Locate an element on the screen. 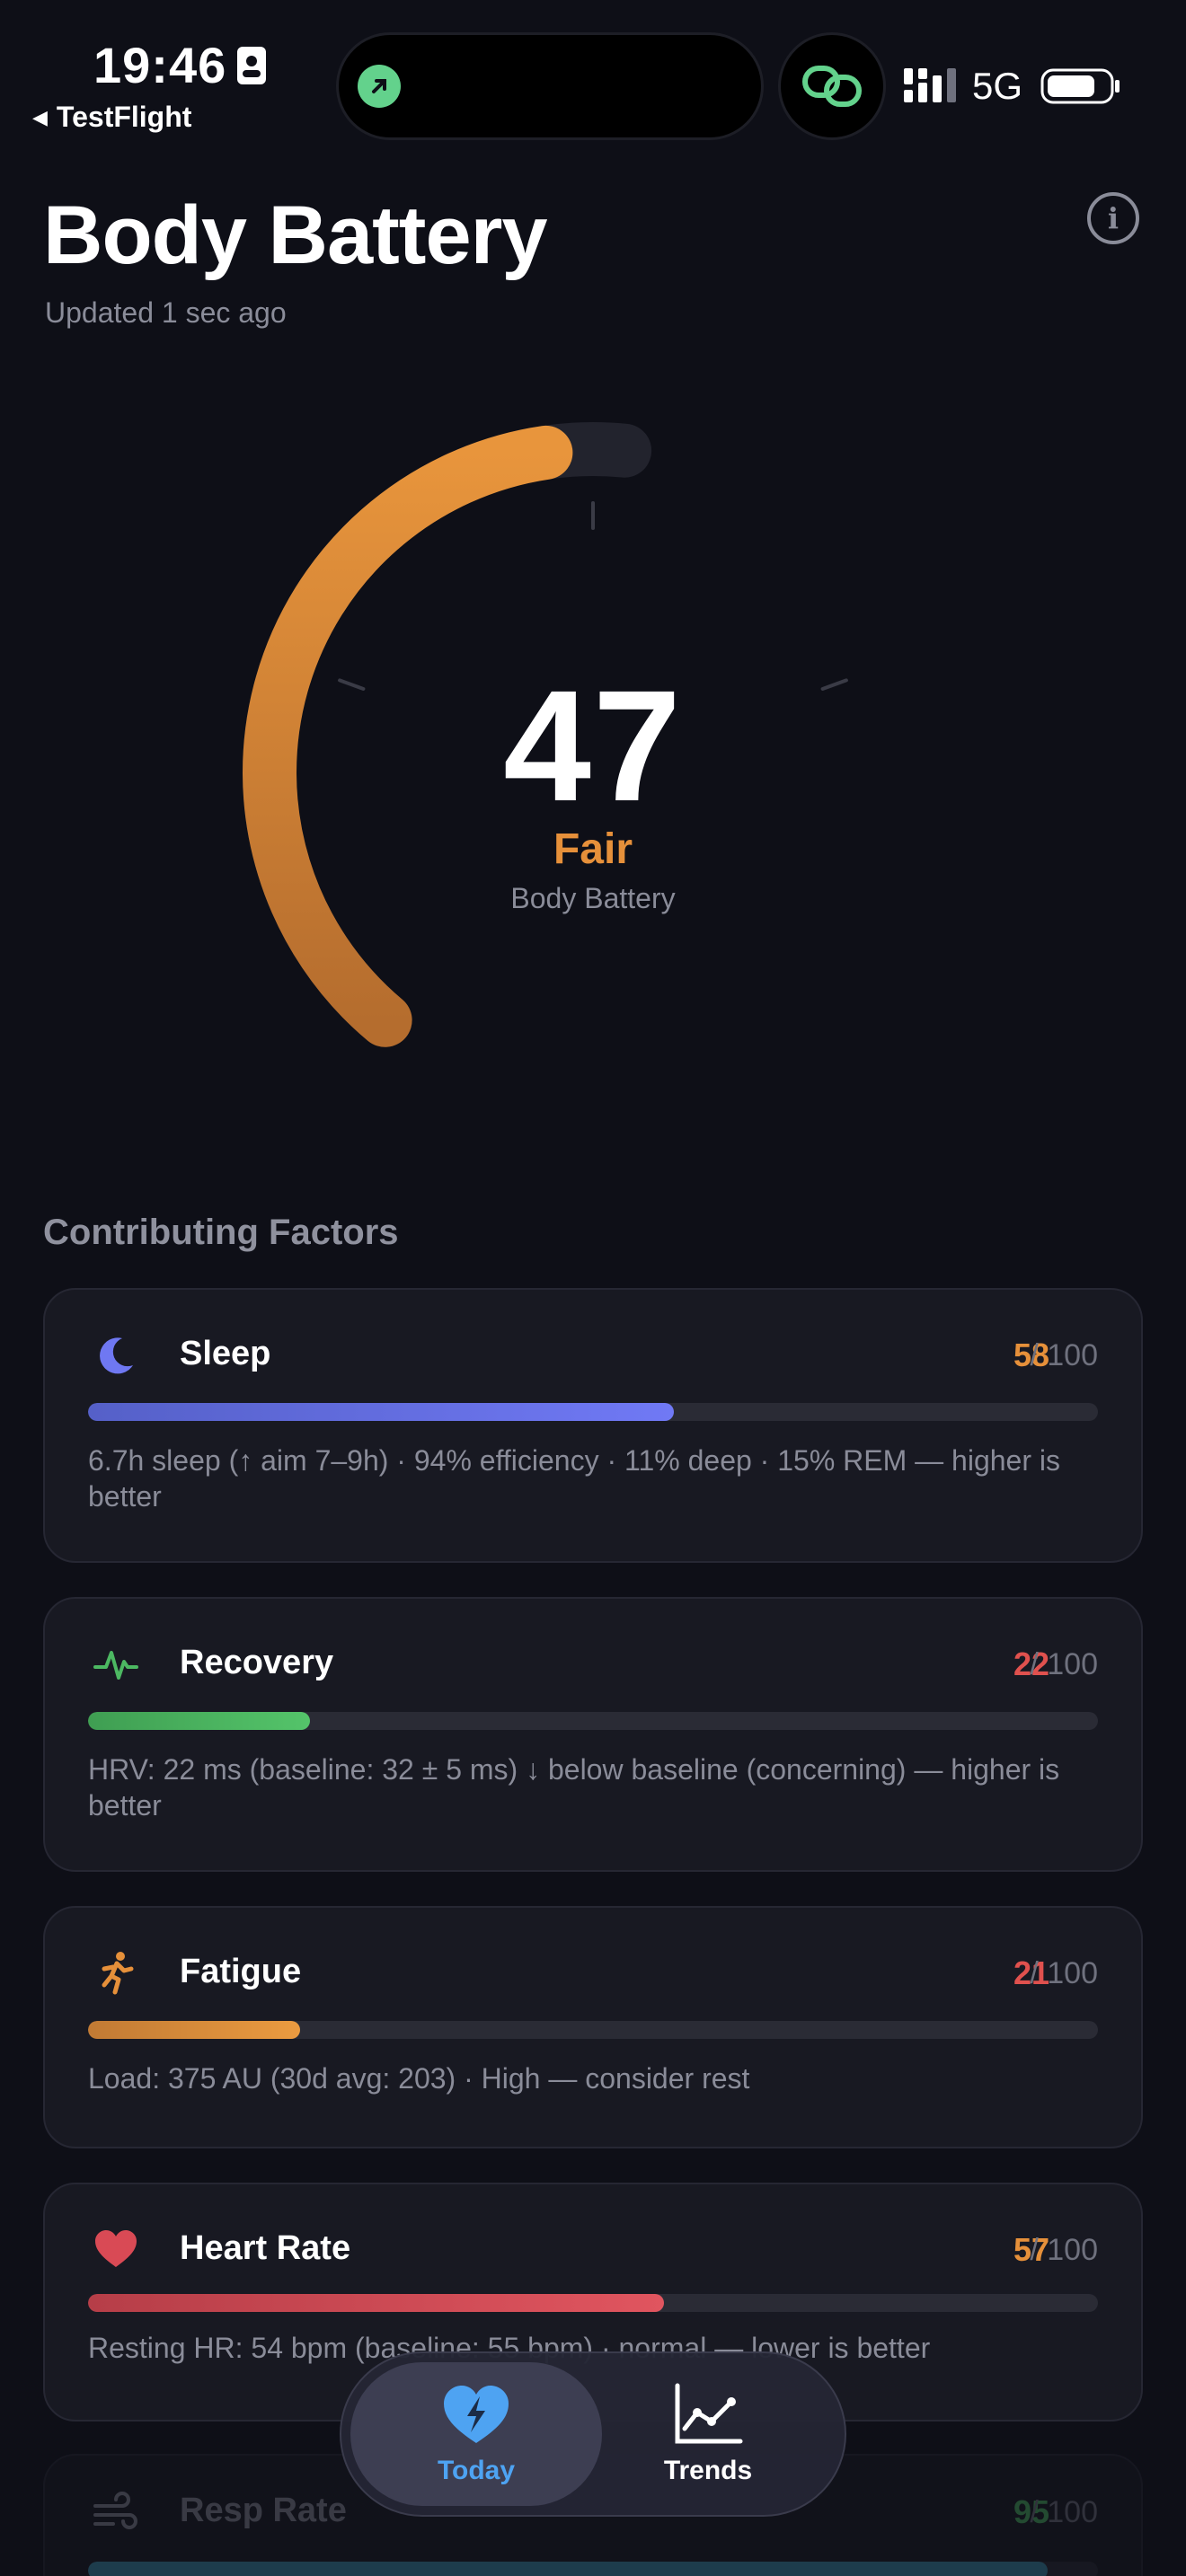 Image resolution: width=1186 pixels, height=2576 pixels. heart-icon is located at coordinates (116, 2248).